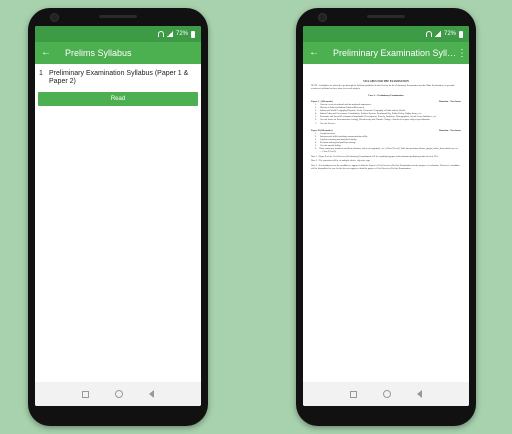  What do you see at coordinates (328, 123) in the screenshot?
I see `doc-list-text: General Science.` at bounding box center [328, 123].